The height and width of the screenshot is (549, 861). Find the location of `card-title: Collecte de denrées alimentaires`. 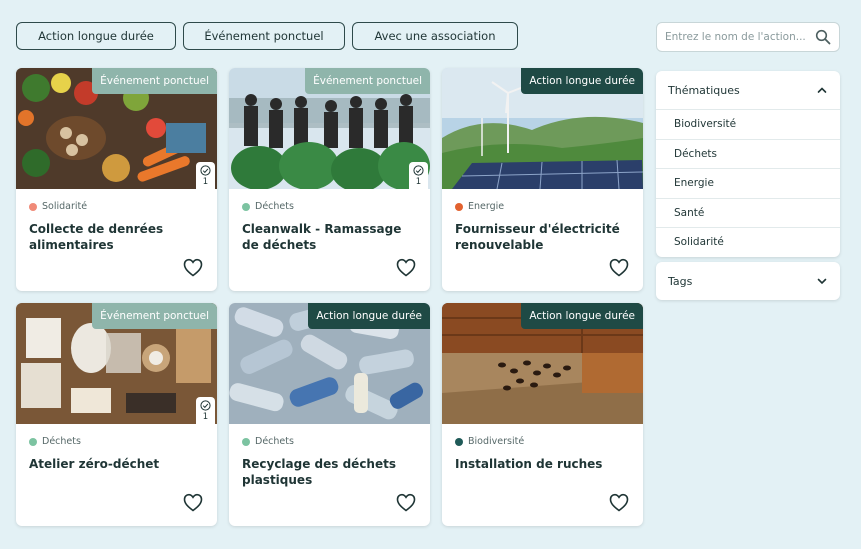

card-title: Collecte de denrées alimentaires is located at coordinates (96, 237).